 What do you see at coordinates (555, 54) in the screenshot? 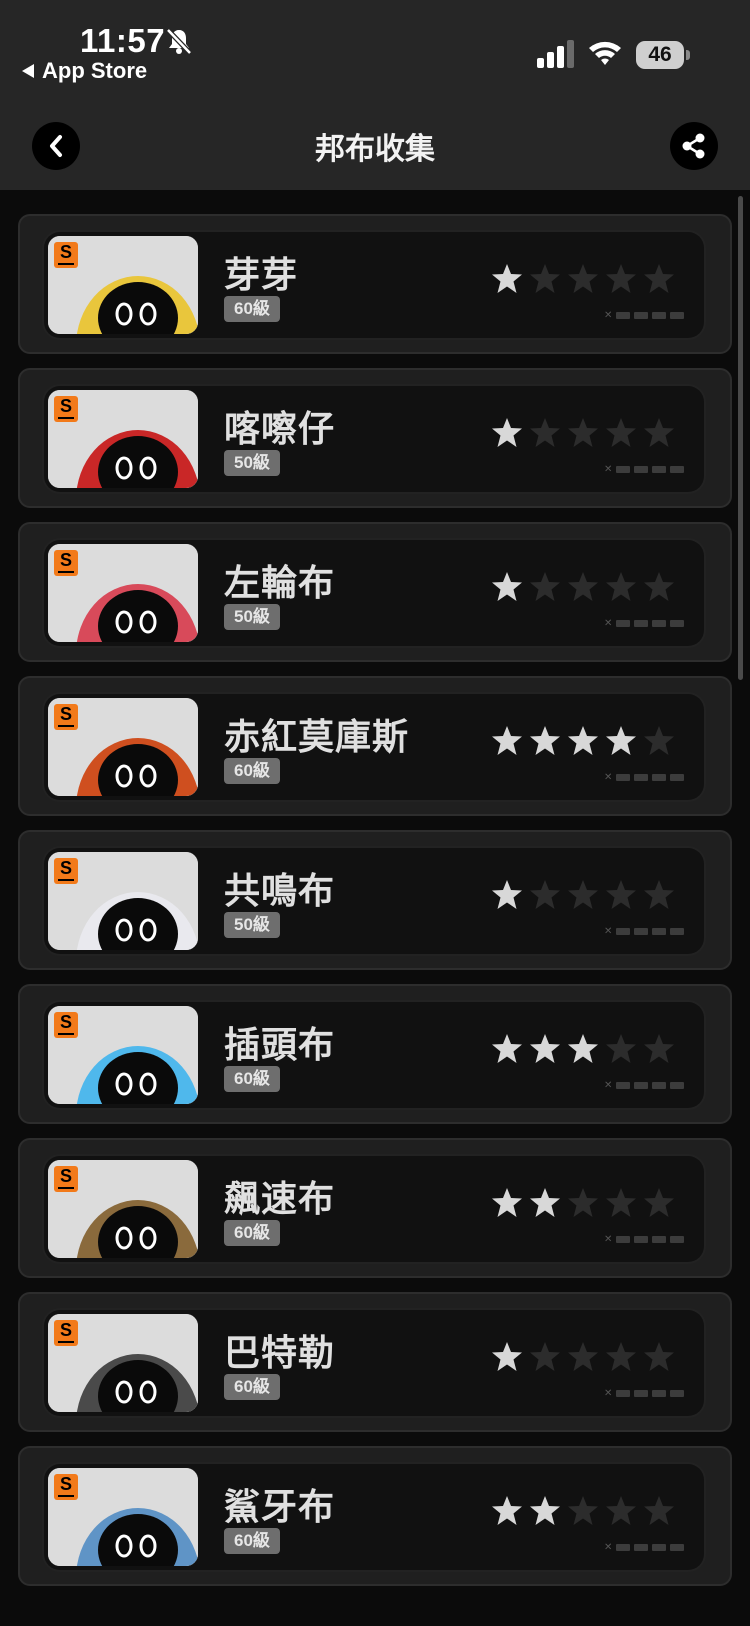
I see `cellular-signal-icon` at bounding box center [555, 54].